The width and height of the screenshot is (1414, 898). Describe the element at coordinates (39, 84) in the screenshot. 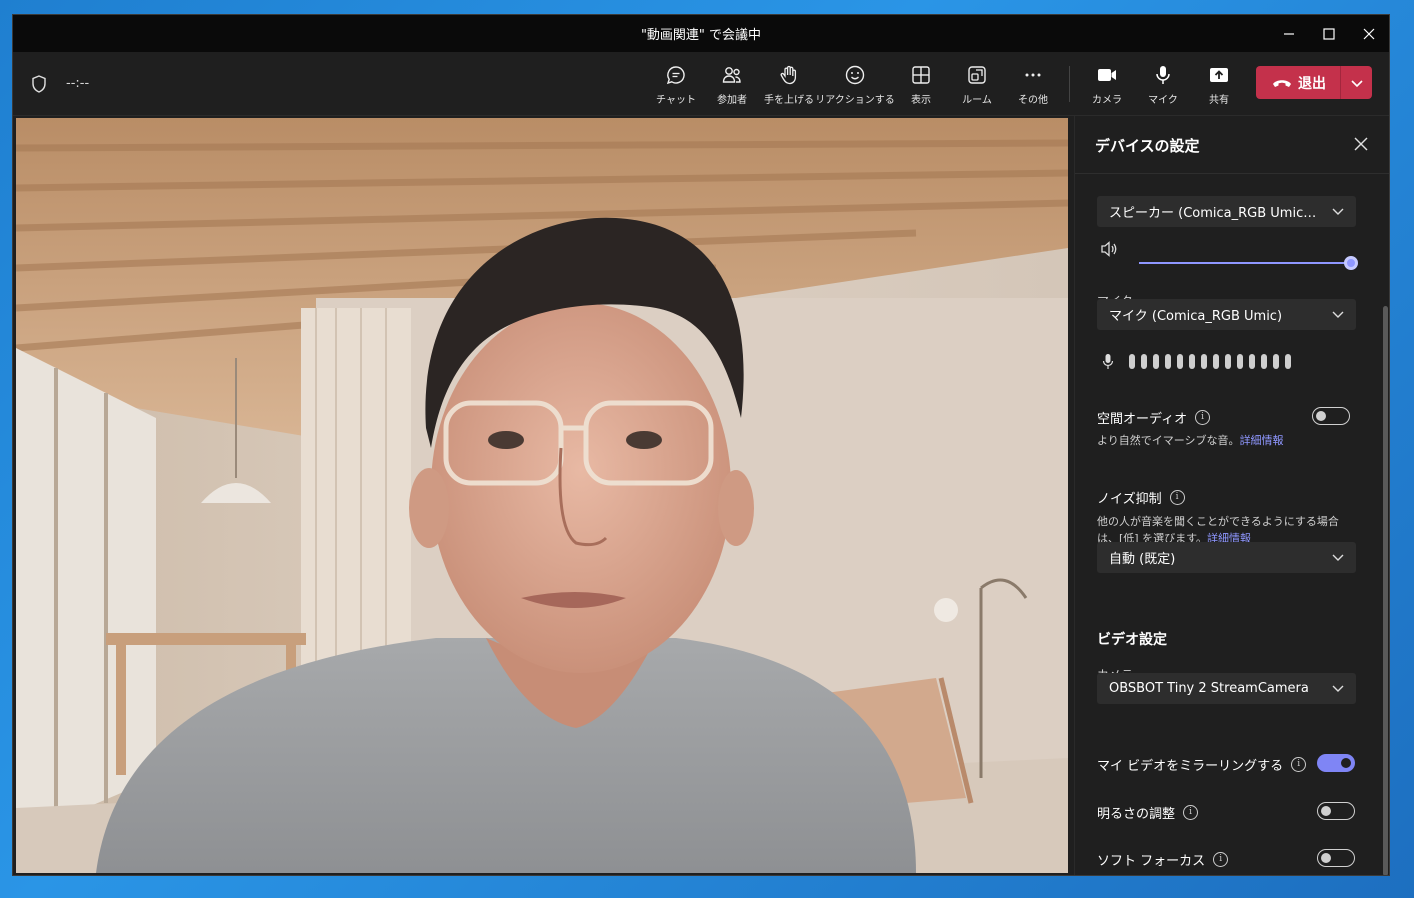

I see `shield-icon` at that location.